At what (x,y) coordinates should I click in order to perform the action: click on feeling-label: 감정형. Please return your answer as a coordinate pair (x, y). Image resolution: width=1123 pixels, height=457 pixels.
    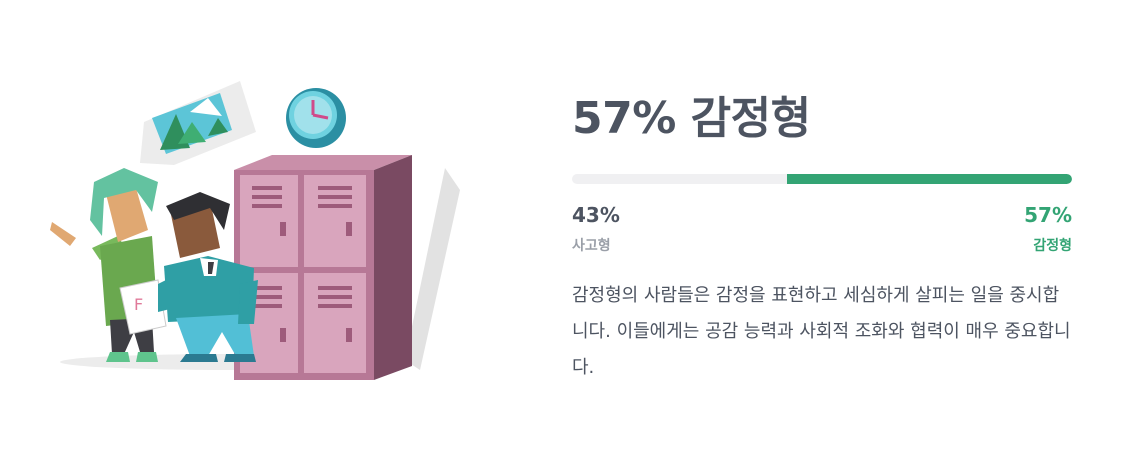
    Looking at the image, I should click on (1052, 246).